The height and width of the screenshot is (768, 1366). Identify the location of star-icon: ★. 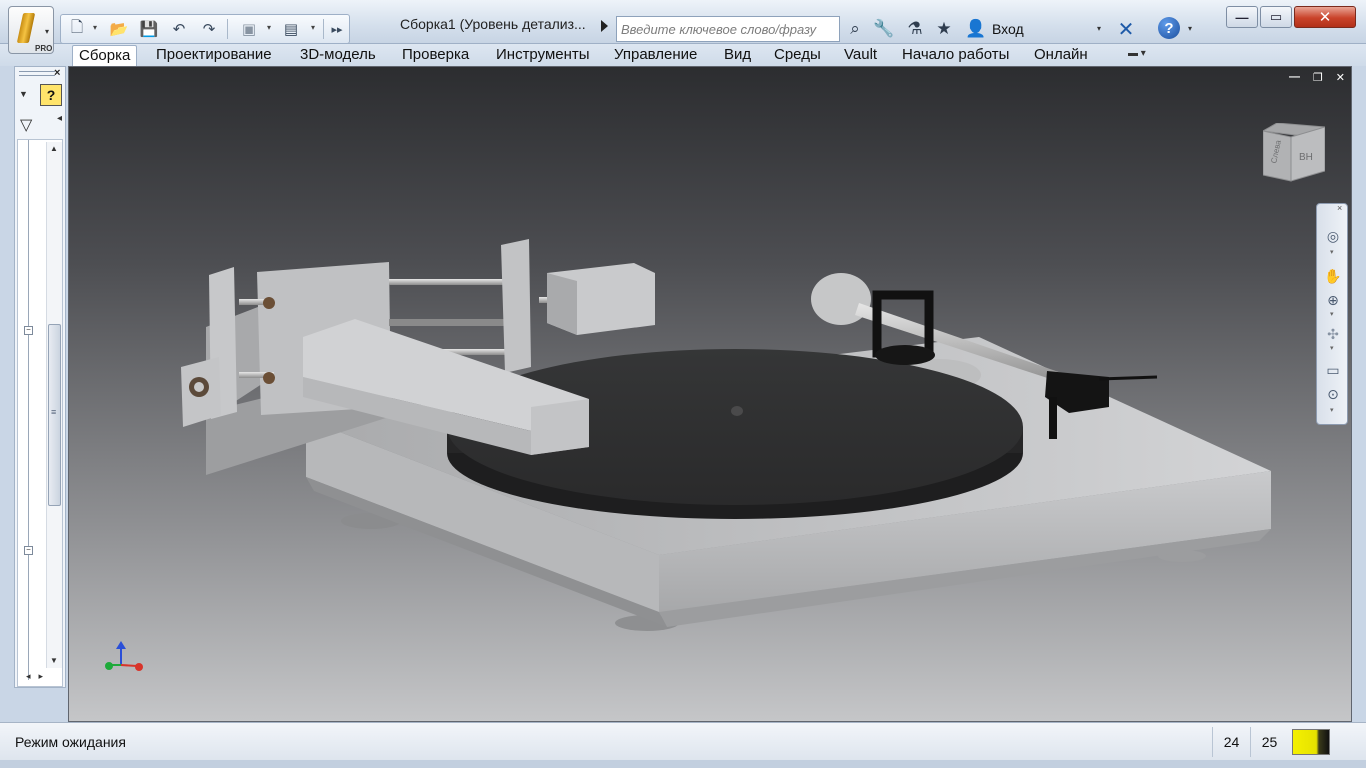
(944, 29).